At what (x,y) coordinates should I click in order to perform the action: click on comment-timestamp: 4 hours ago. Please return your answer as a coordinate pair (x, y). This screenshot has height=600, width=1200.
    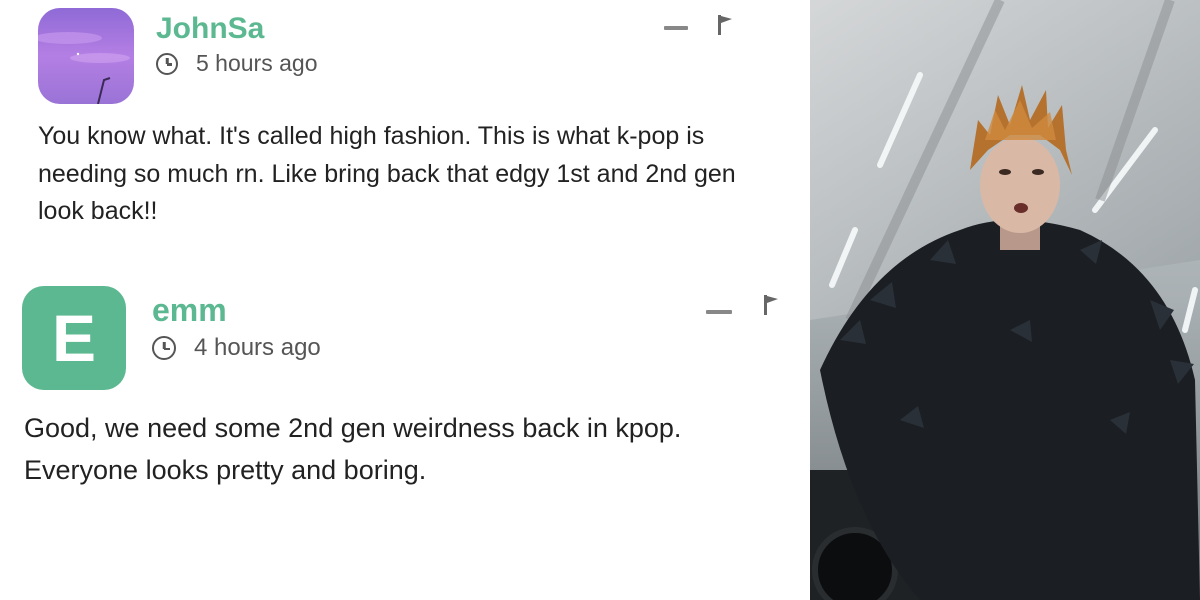
    Looking at the image, I should click on (236, 348).